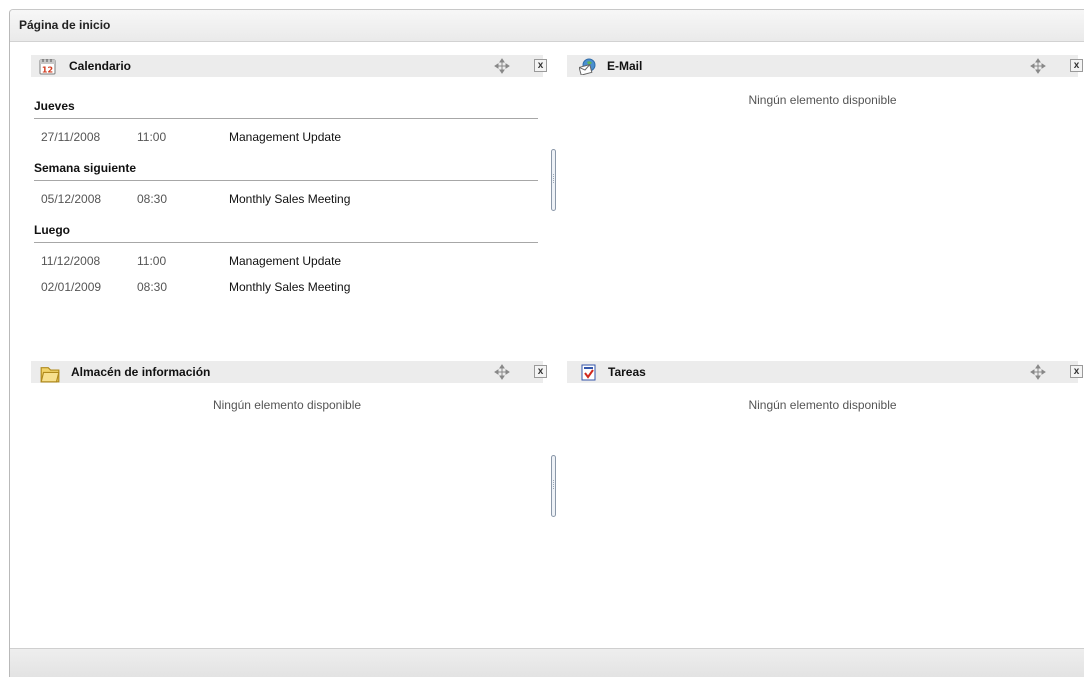 The height and width of the screenshot is (677, 1084). I want to click on email-portlet-header: E-Mail x, so click(825, 66).